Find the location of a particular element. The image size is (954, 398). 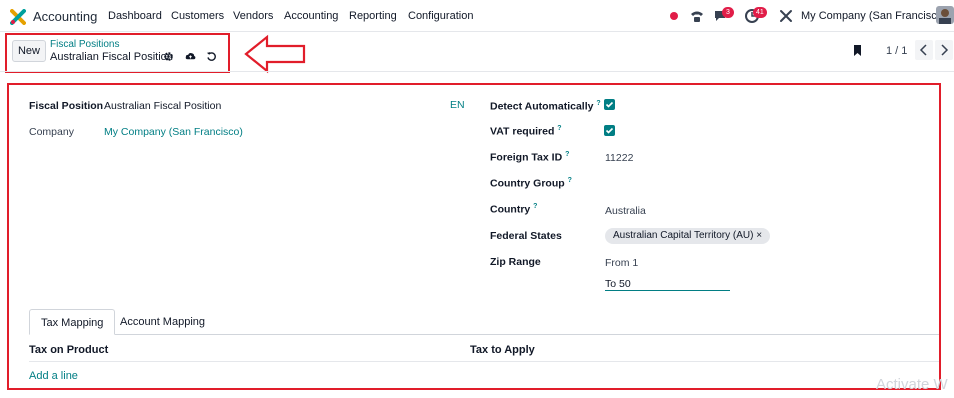

detect-automatically-label: Detect Automatically ? is located at coordinates (545, 106).